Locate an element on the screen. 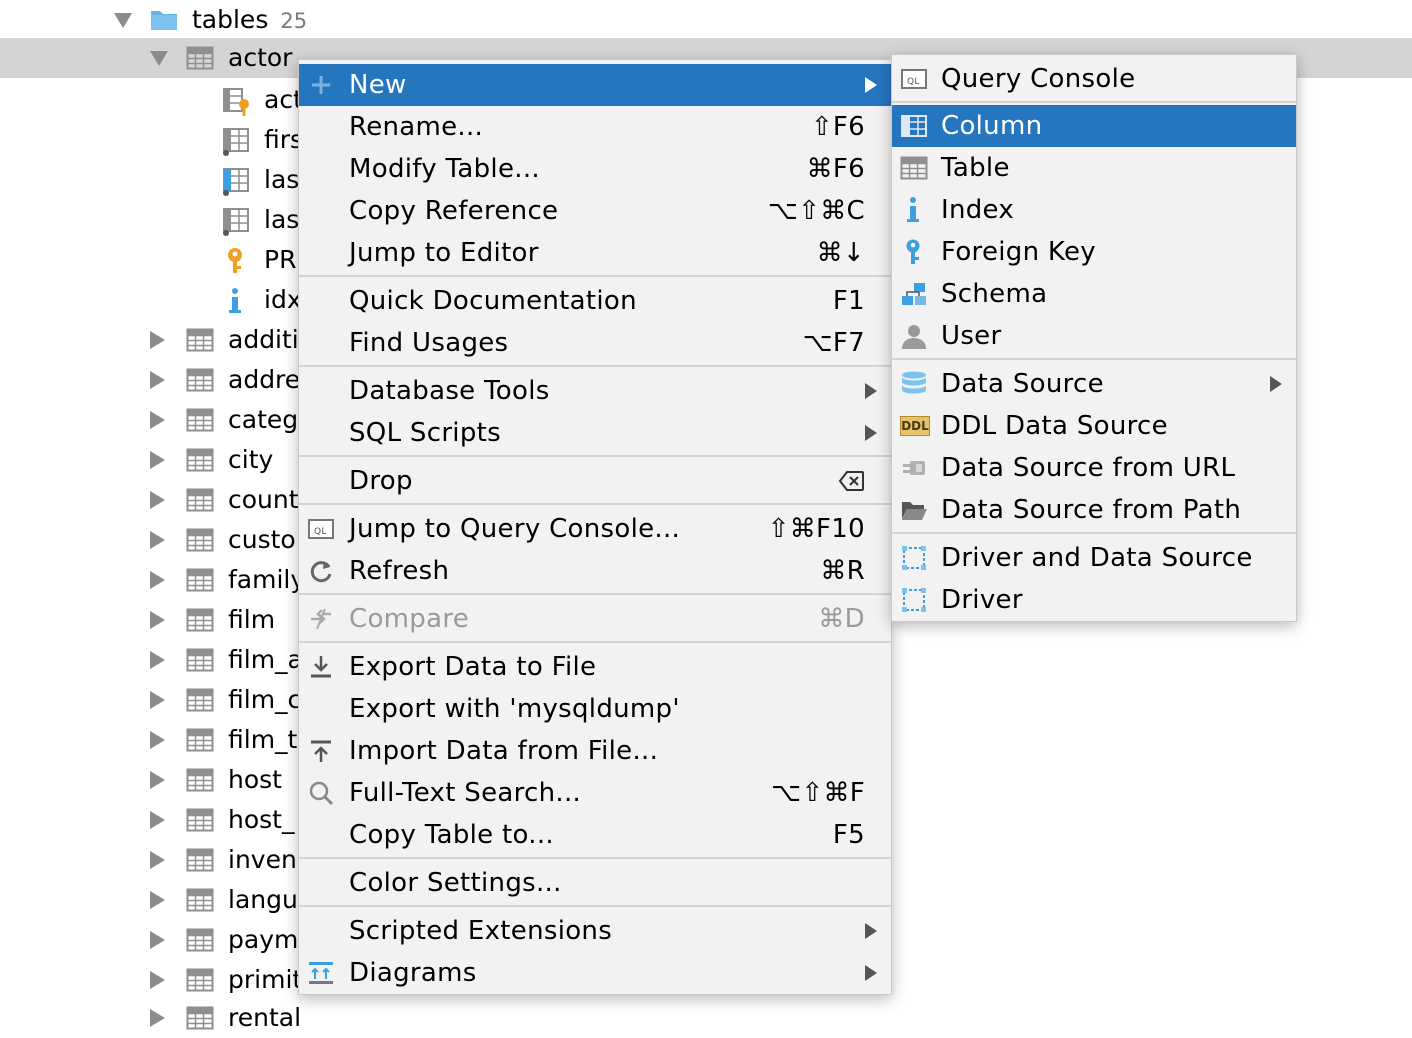 Image resolution: width=1412 pixels, height=1038 pixels. menu-item-modify-table: Modify Table... ⌘F6 is located at coordinates (595, 169).